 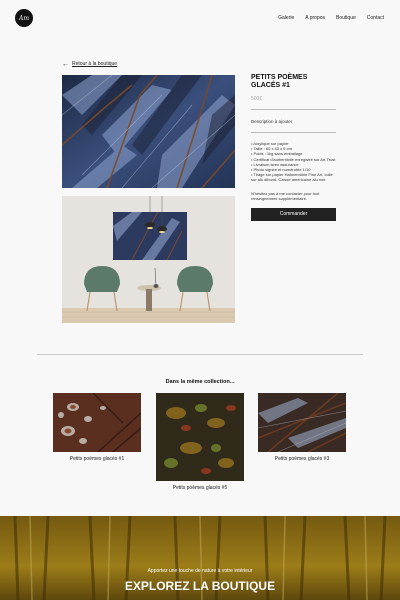 I want to click on back-to-shop-link: ← Retour à la boutique, so click(x=90, y=64).